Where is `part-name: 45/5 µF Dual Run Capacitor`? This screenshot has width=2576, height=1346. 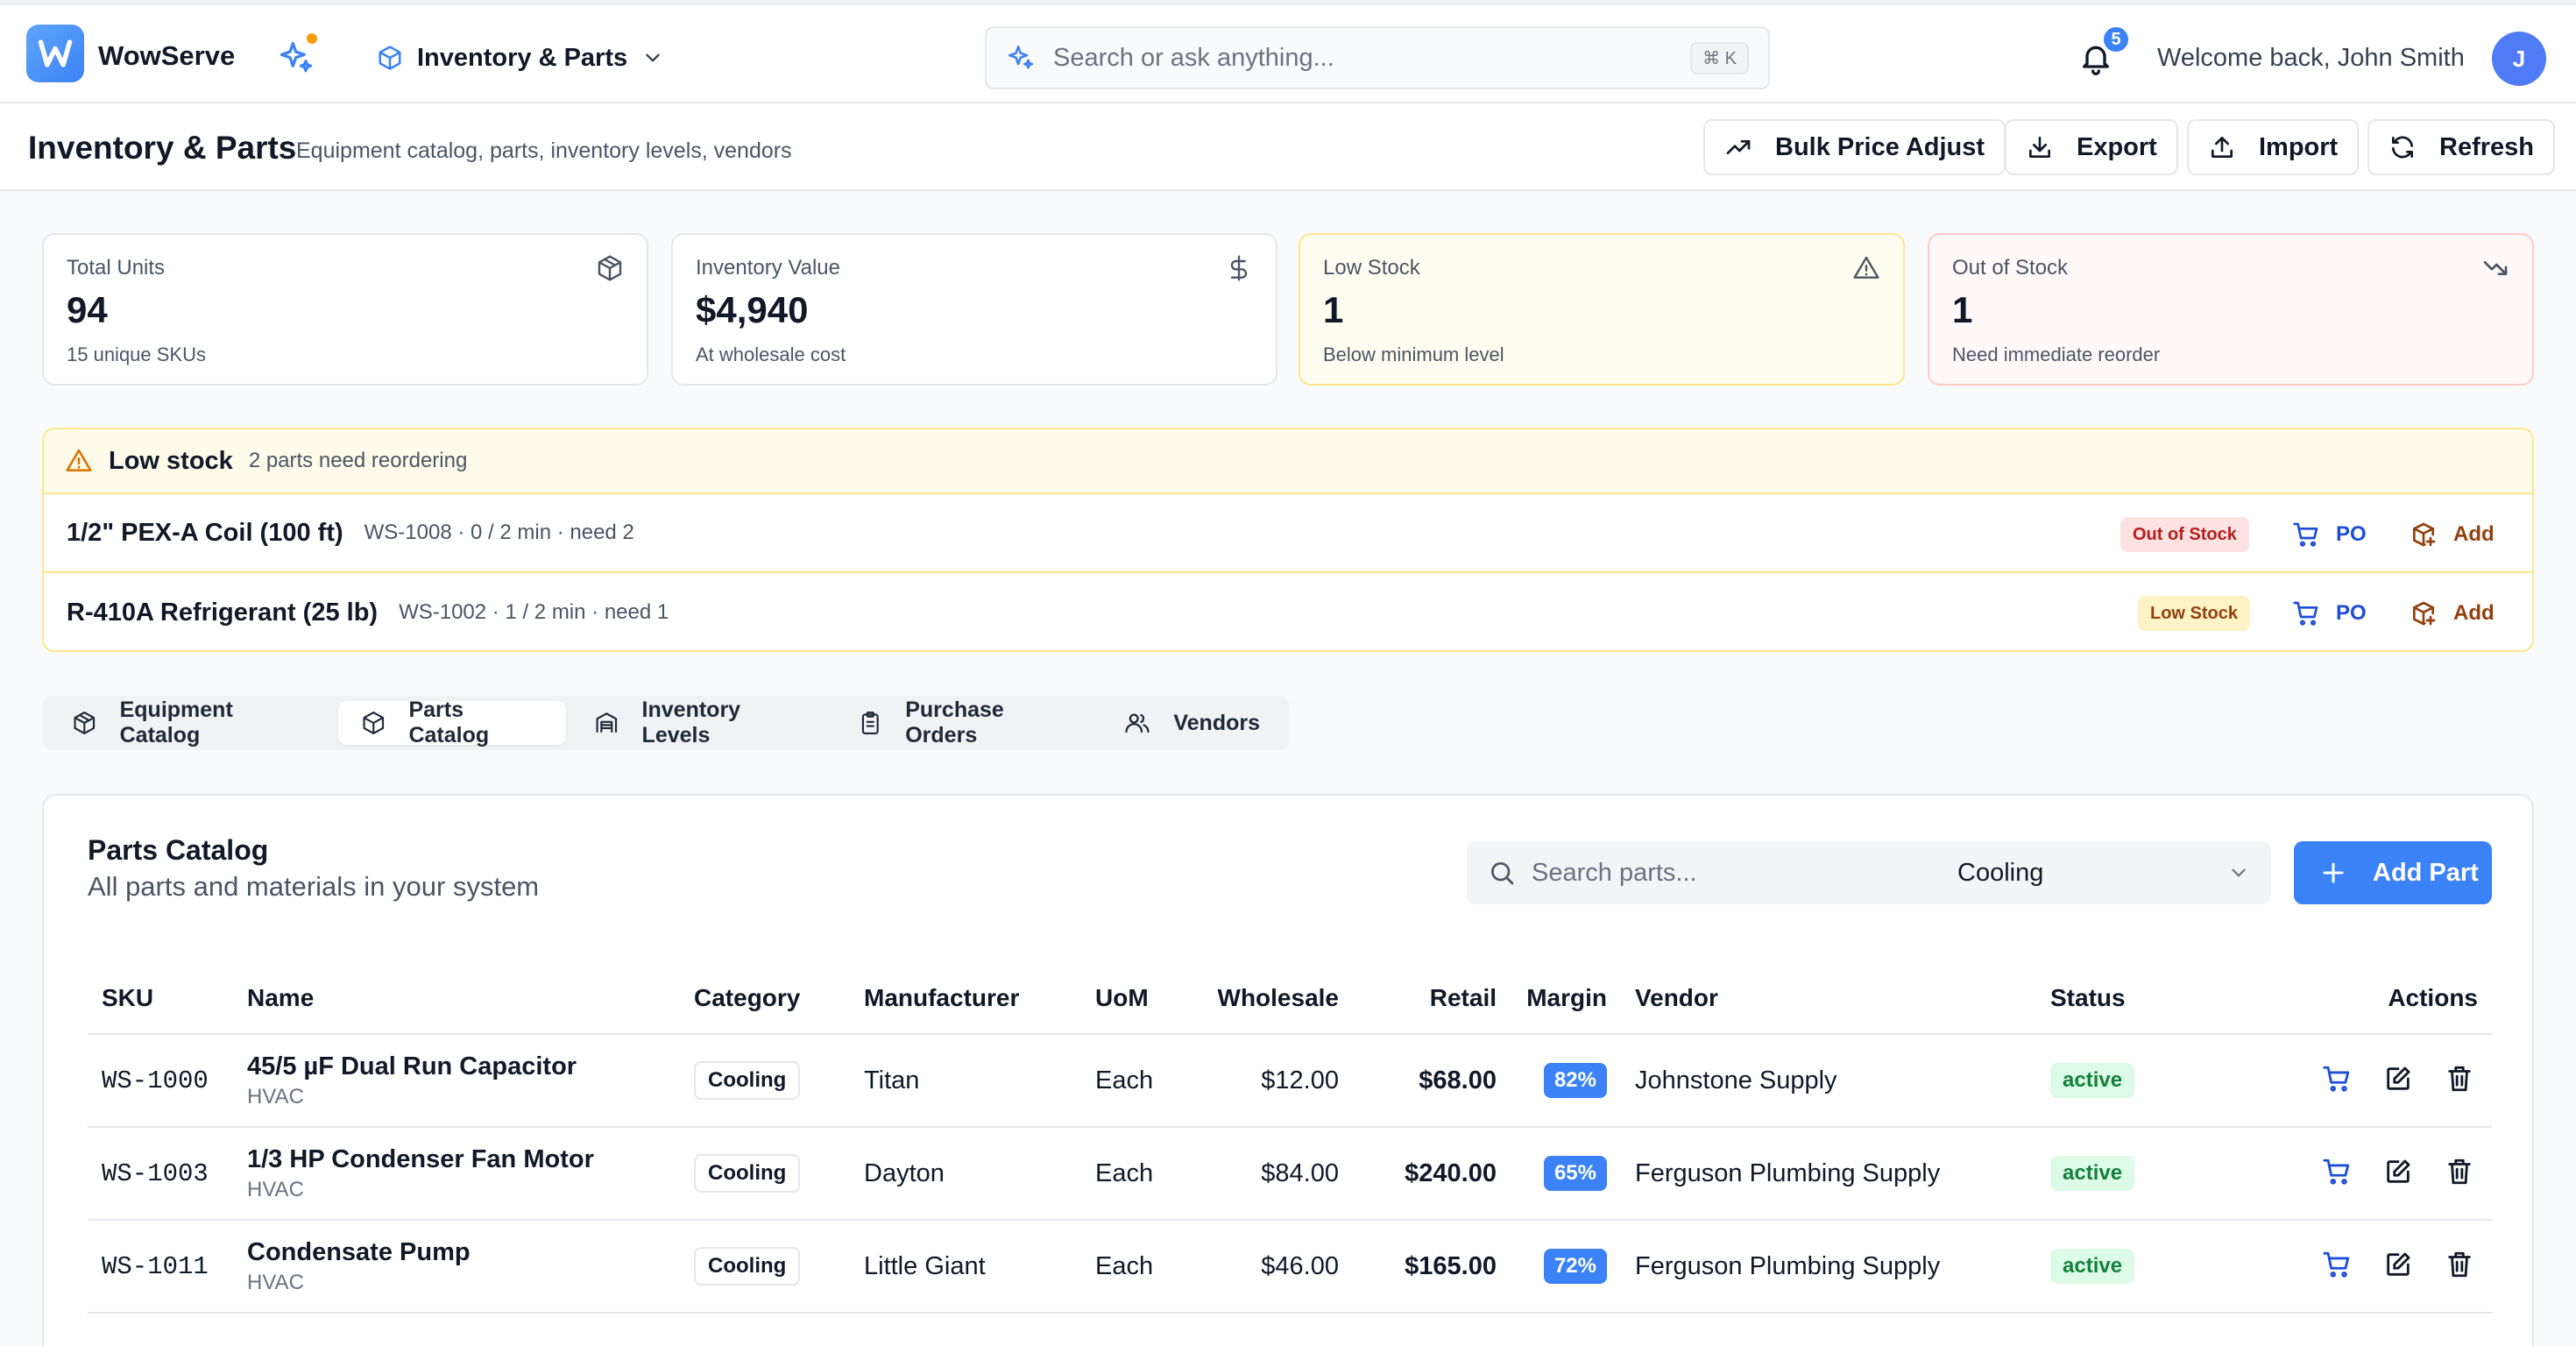
part-name: 45/5 µF Dual Run Capacitor is located at coordinates (412, 1066).